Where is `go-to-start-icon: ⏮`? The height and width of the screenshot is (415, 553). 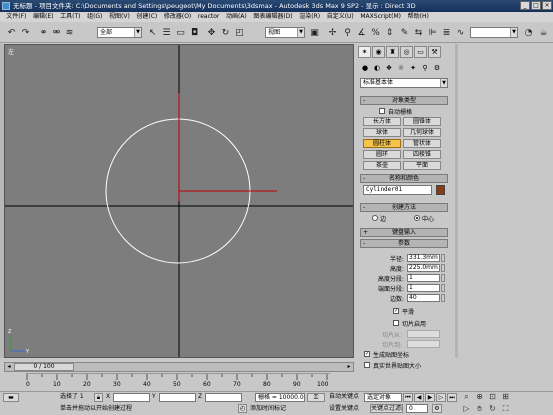
go-to-start-icon: ⏮ is located at coordinates (408, 397).